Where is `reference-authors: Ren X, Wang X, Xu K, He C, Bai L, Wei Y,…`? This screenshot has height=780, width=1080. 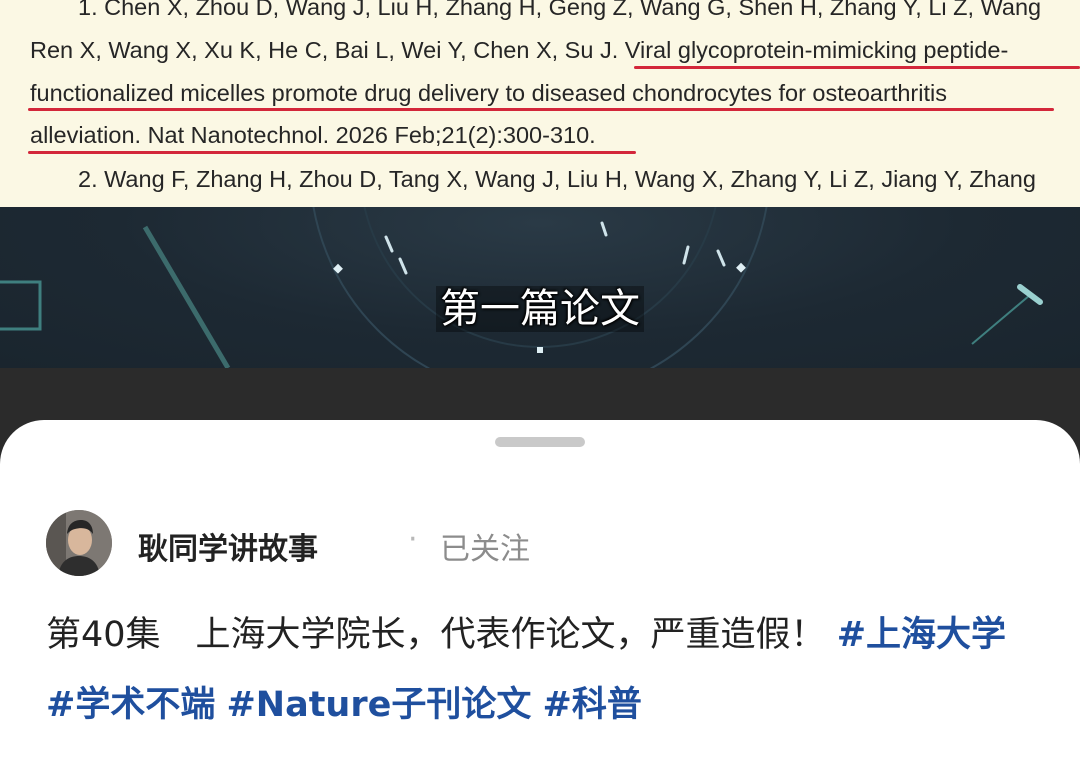 reference-authors: Ren X, Wang X, Xu K, He C, Bai L, Wei Y,… is located at coordinates (327, 50).